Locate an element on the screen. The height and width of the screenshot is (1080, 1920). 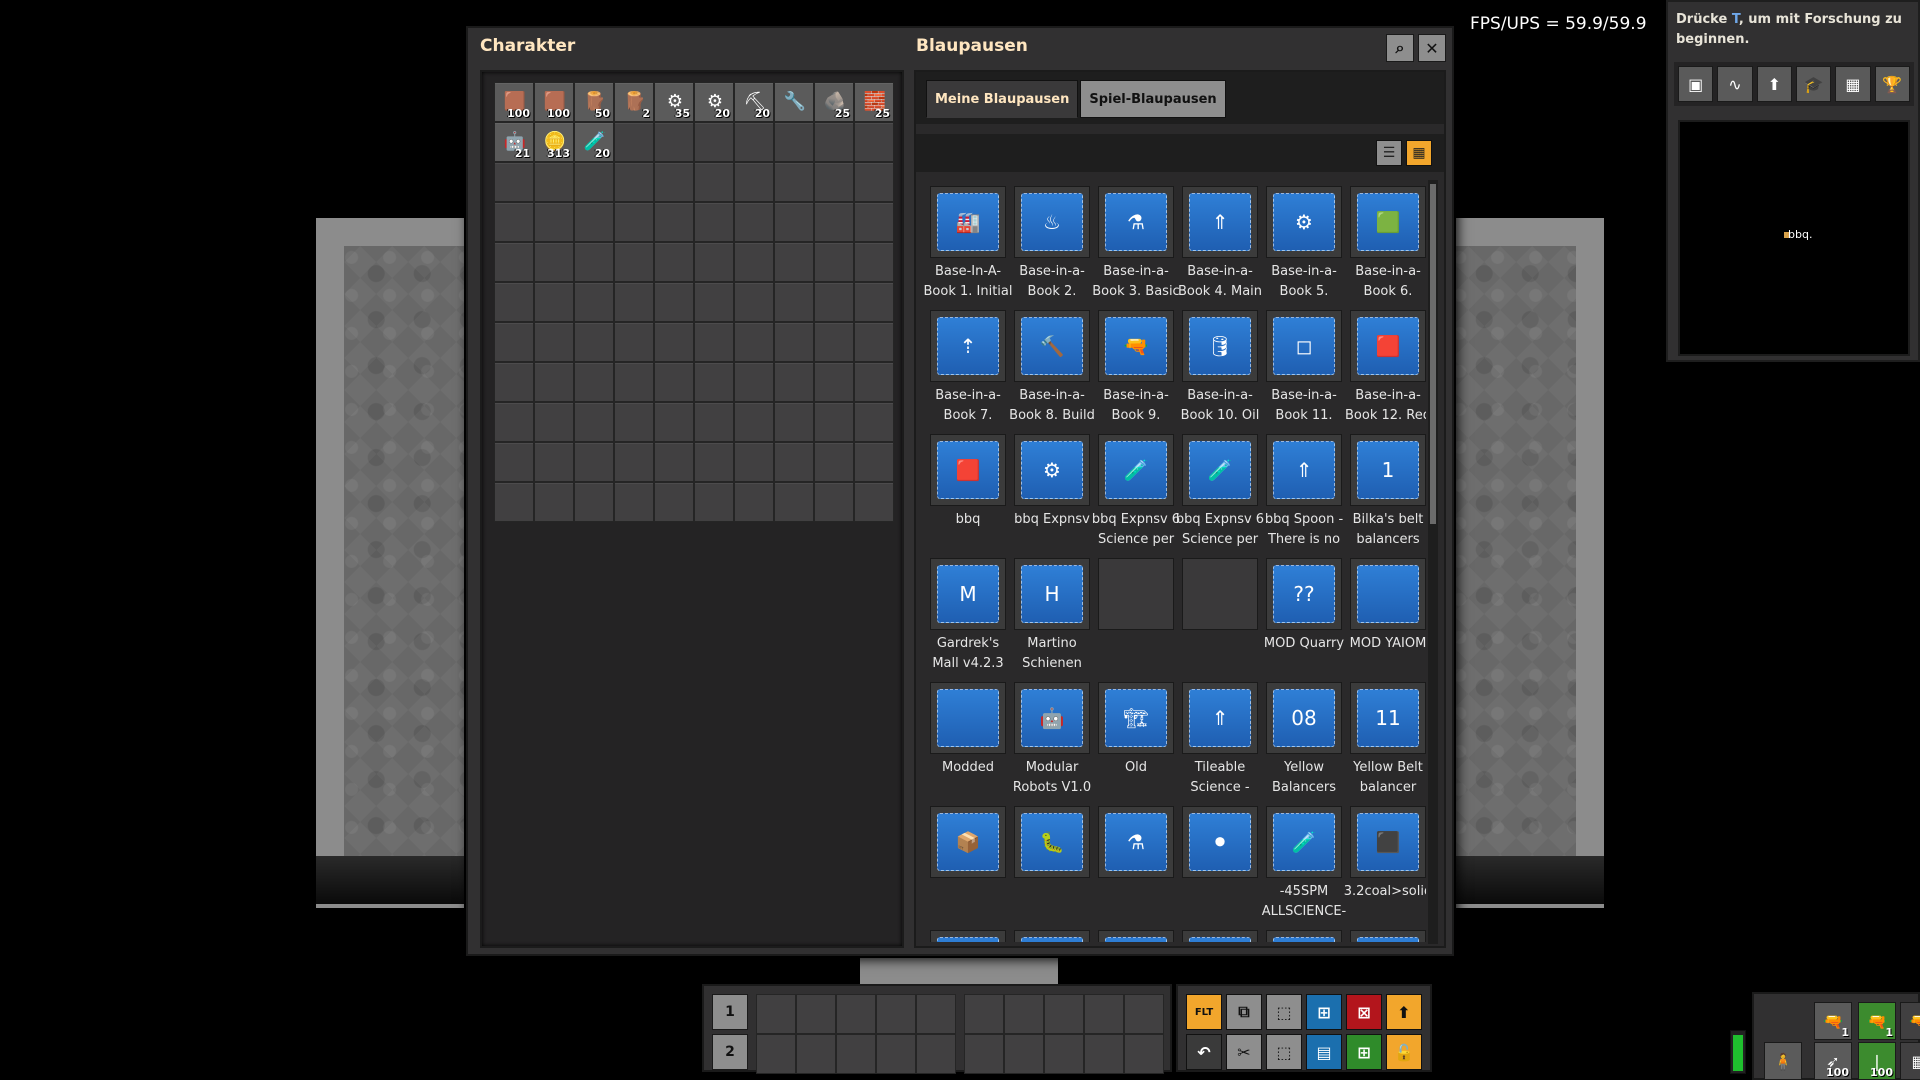
blueprint-item: ⚗ is located at coordinates (1132, 864).